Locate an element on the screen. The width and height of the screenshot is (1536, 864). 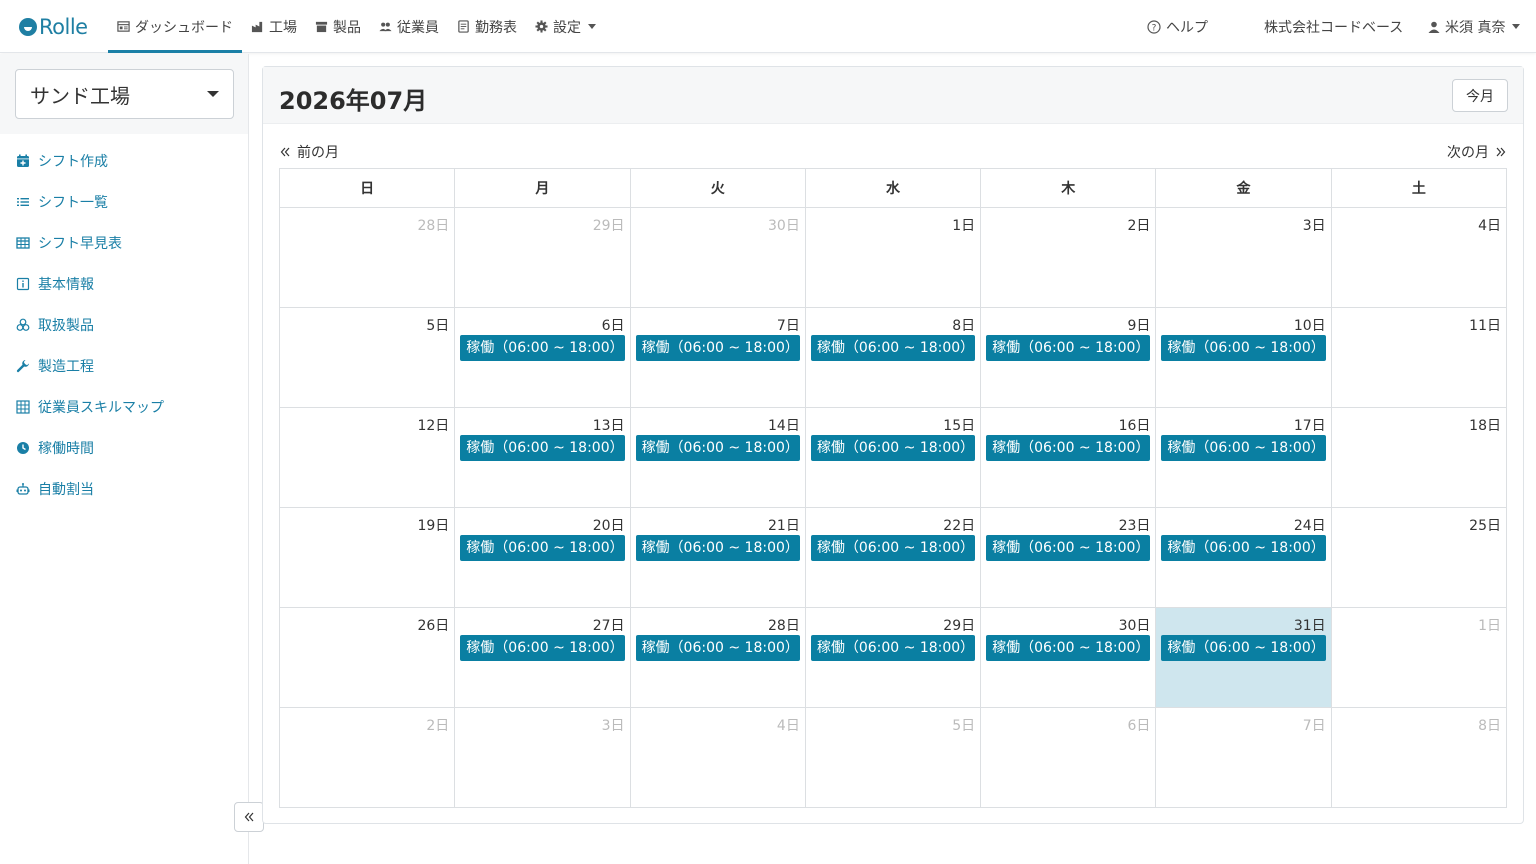
nav-item-settings: 設定 is located at coordinates (565, 26).